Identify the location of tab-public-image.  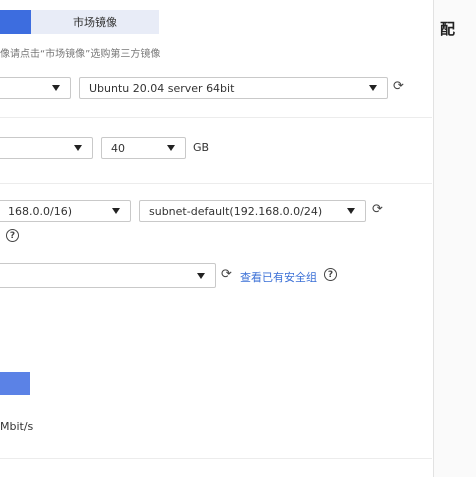
(15, 22).